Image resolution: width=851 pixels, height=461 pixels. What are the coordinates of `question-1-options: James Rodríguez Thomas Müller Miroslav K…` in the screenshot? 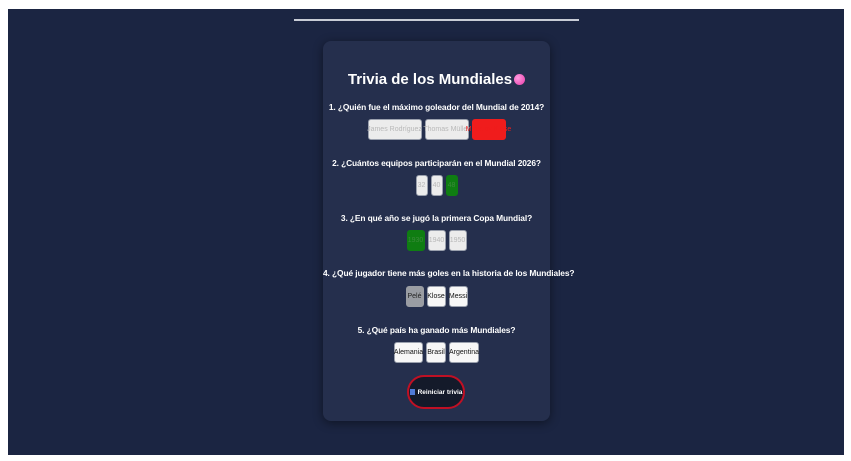 It's located at (436, 129).